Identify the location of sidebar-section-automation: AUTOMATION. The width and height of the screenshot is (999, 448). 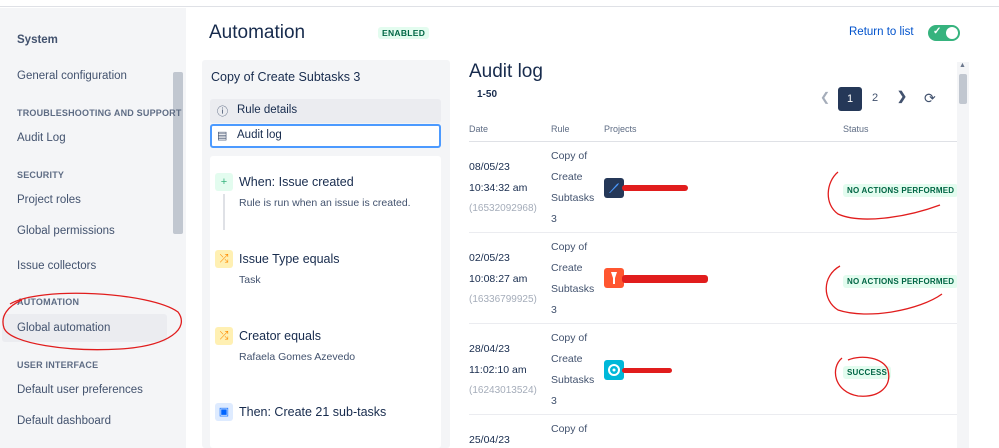
(48, 302).